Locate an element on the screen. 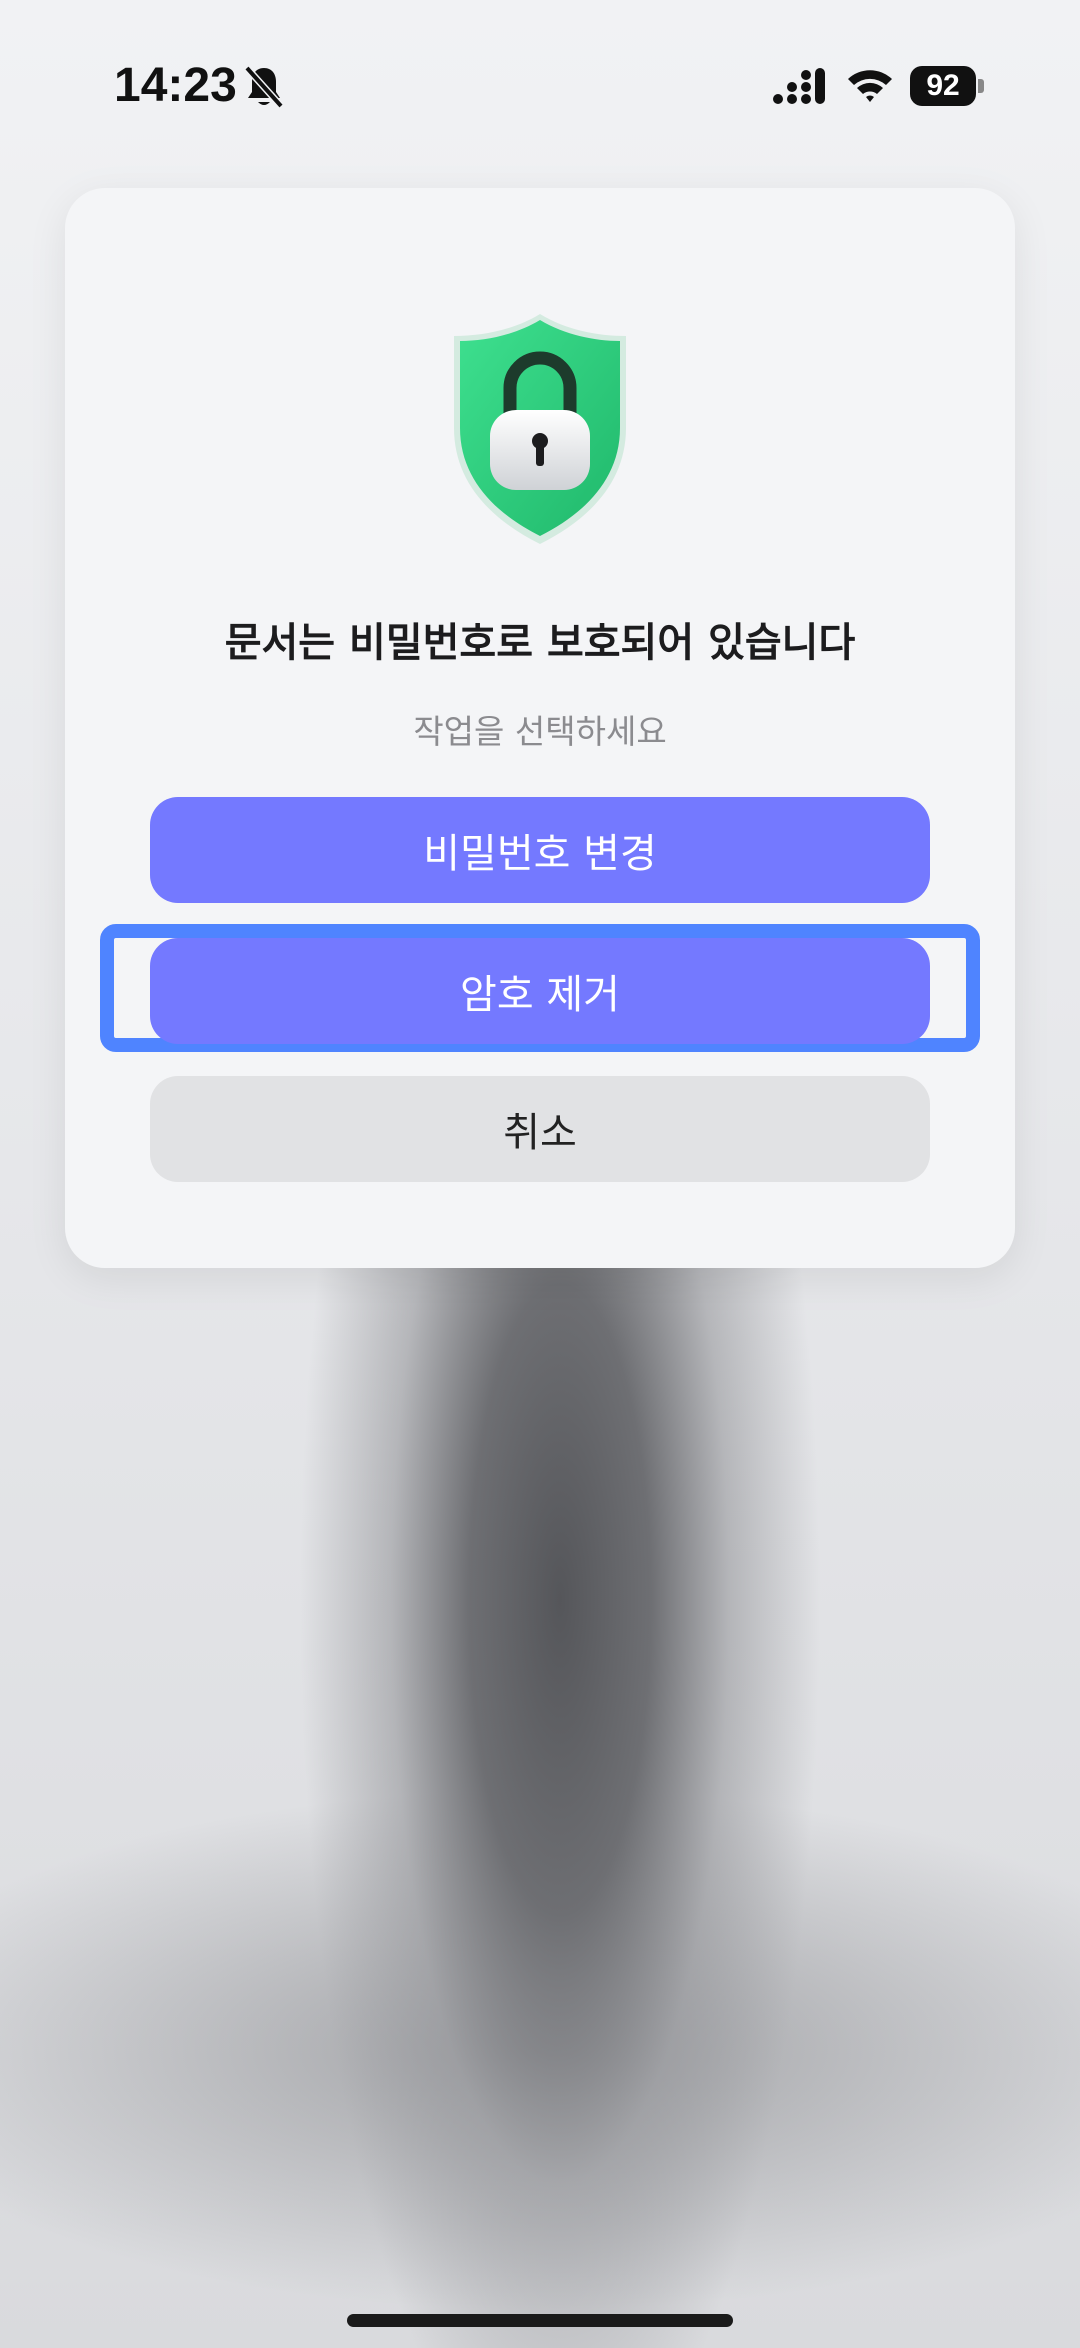 This screenshot has width=1080, height=2348. status-time: 14:23 is located at coordinates (175, 85).